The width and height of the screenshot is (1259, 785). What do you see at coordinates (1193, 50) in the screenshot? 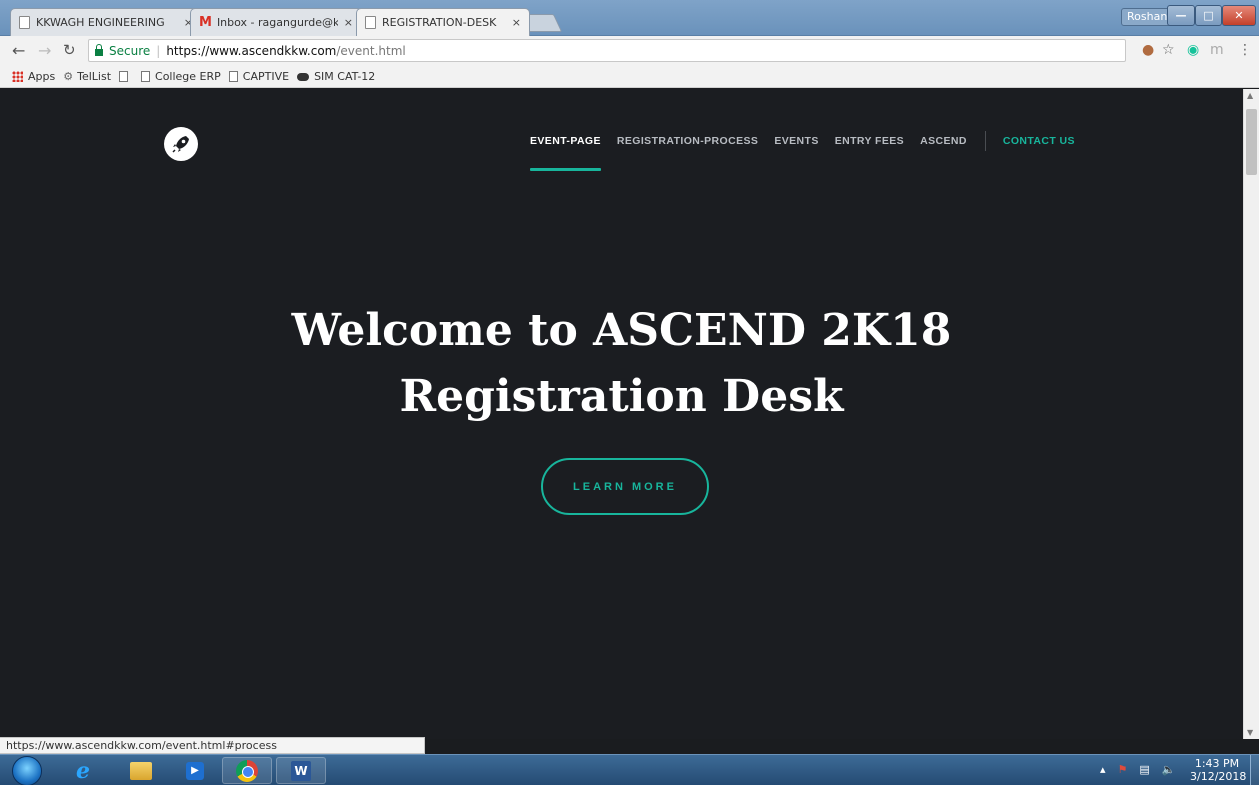
I see `grammarly-icon: ◉` at bounding box center [1193, 50].